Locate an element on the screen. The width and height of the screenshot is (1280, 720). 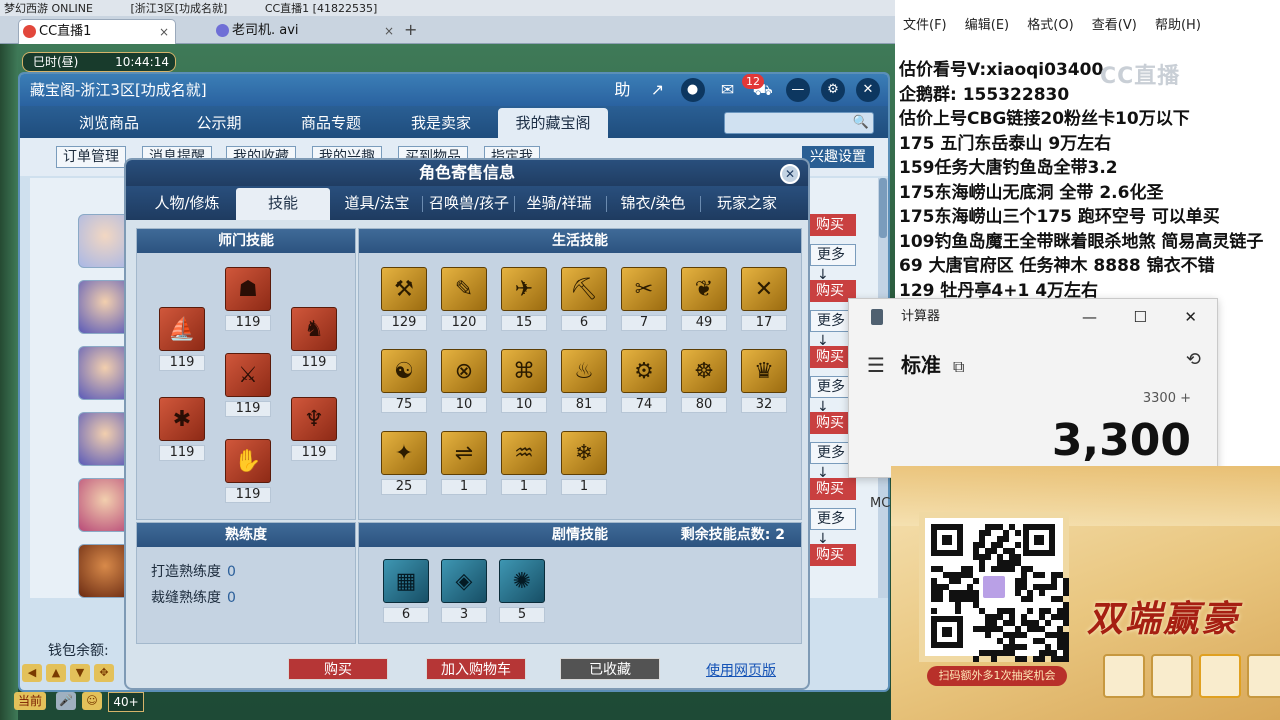
game-left-strip is located at coordinates (9, 382).